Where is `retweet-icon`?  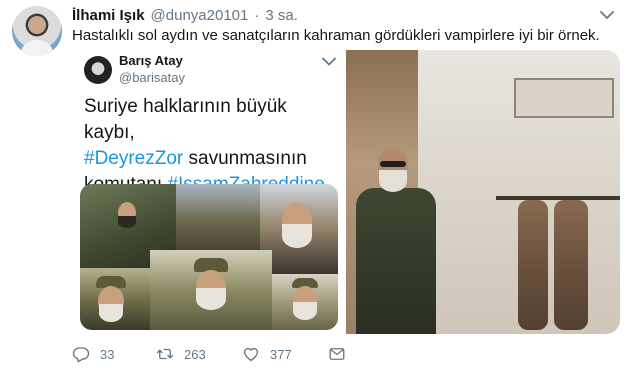 retweet-icon is located at coordinates (165, 354).